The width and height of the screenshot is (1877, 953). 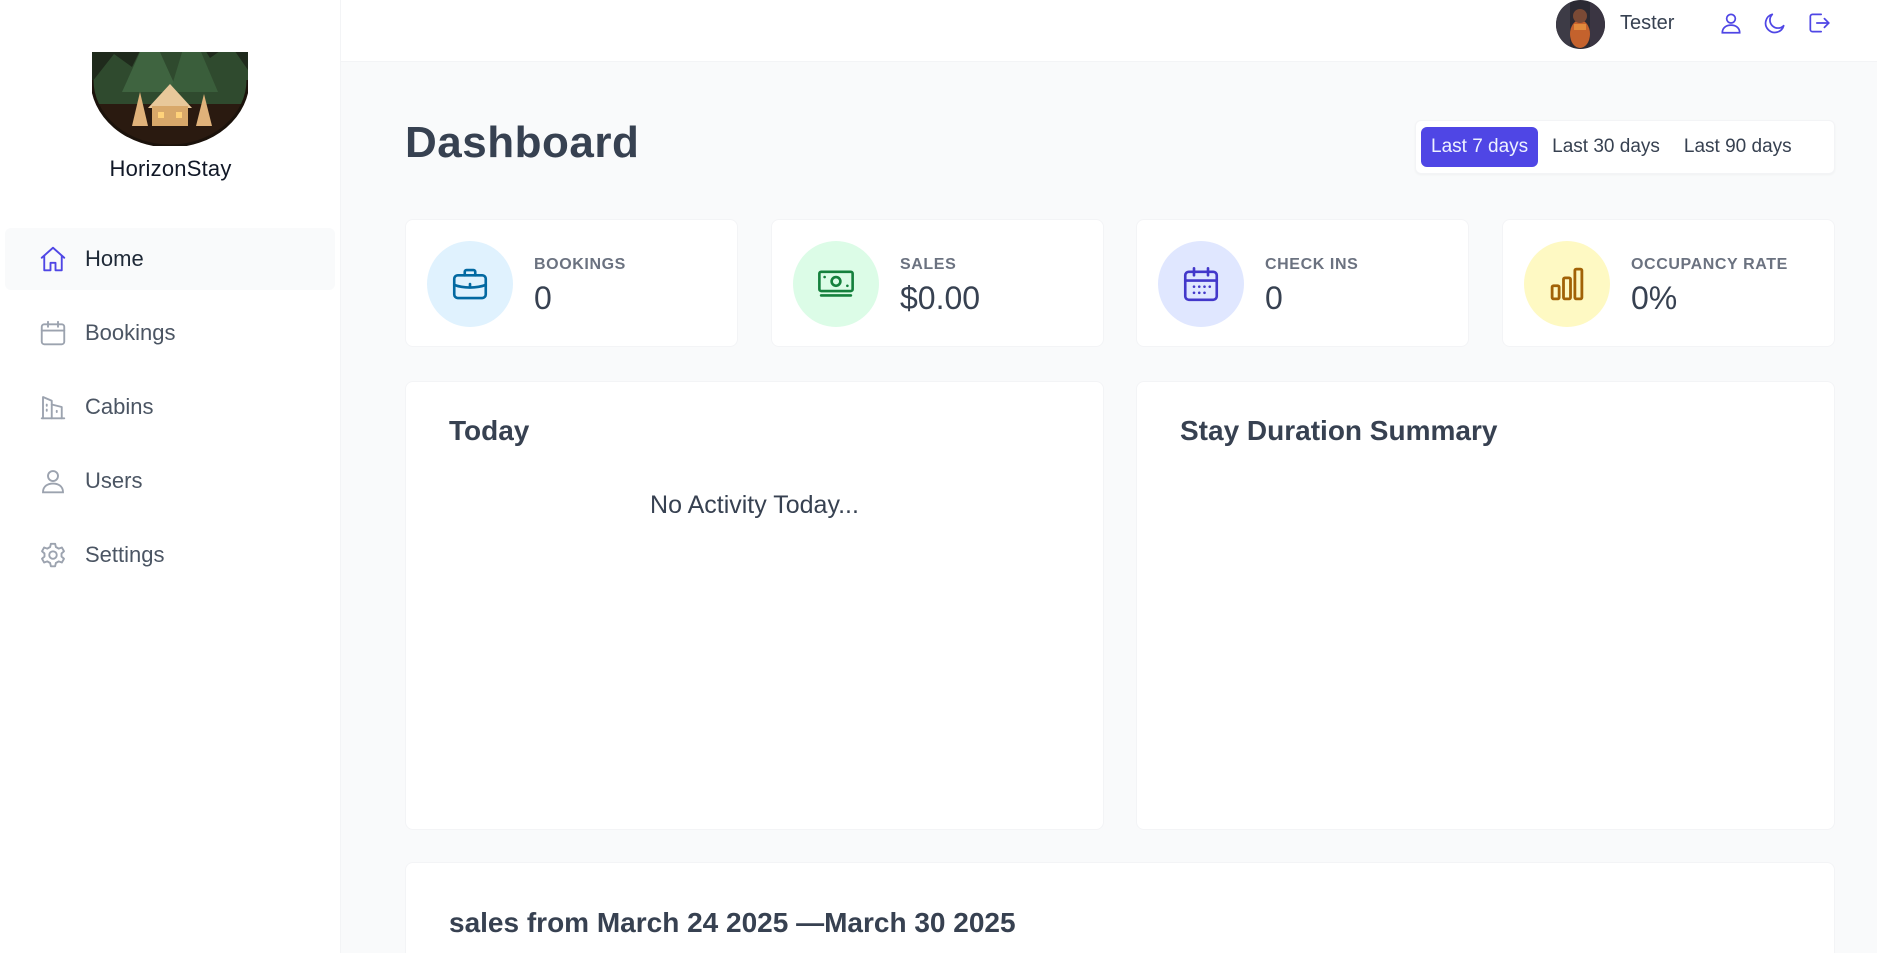 What do you see at coordinates (732, 922) in the screenshot?
I see `sales-chart-title: sales from March 24 2025 —March 30 2025` at bounding box center [732, 922].